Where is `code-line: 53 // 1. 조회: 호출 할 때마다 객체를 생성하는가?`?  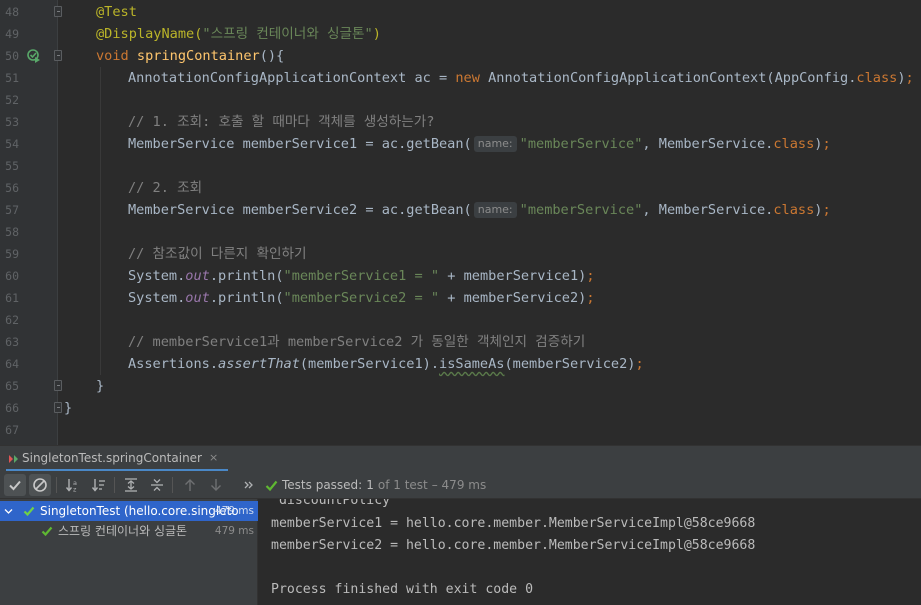
code-line: 53 // 1. 조회: 호출 할 때마다 객체를 생성하는가? is located at coordinates (460, 122).